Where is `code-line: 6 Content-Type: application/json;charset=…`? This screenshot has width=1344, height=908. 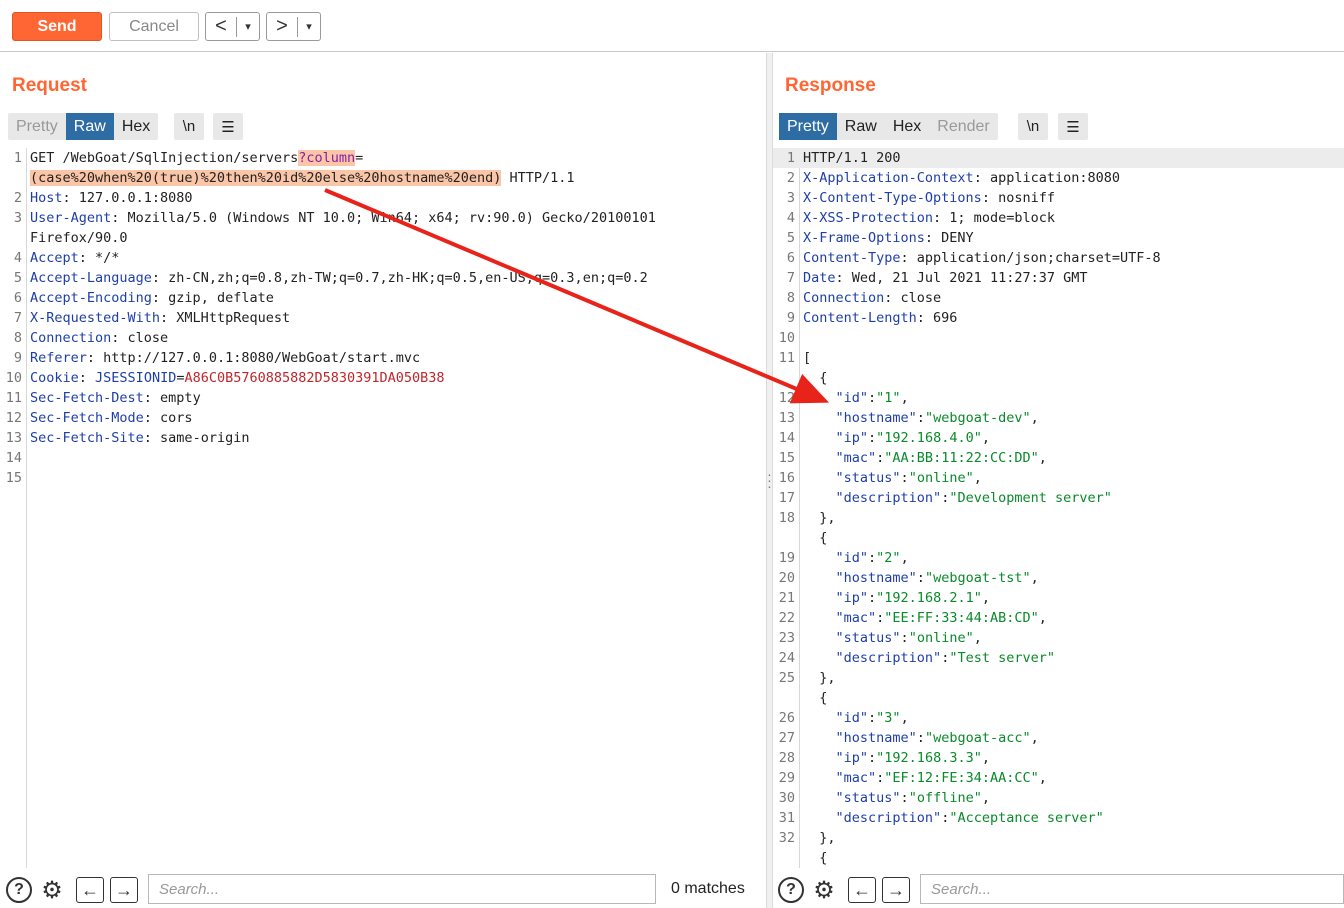
code-line: 6 Content-Type: application/json;charset=… is located at coordinates (1058, 258).